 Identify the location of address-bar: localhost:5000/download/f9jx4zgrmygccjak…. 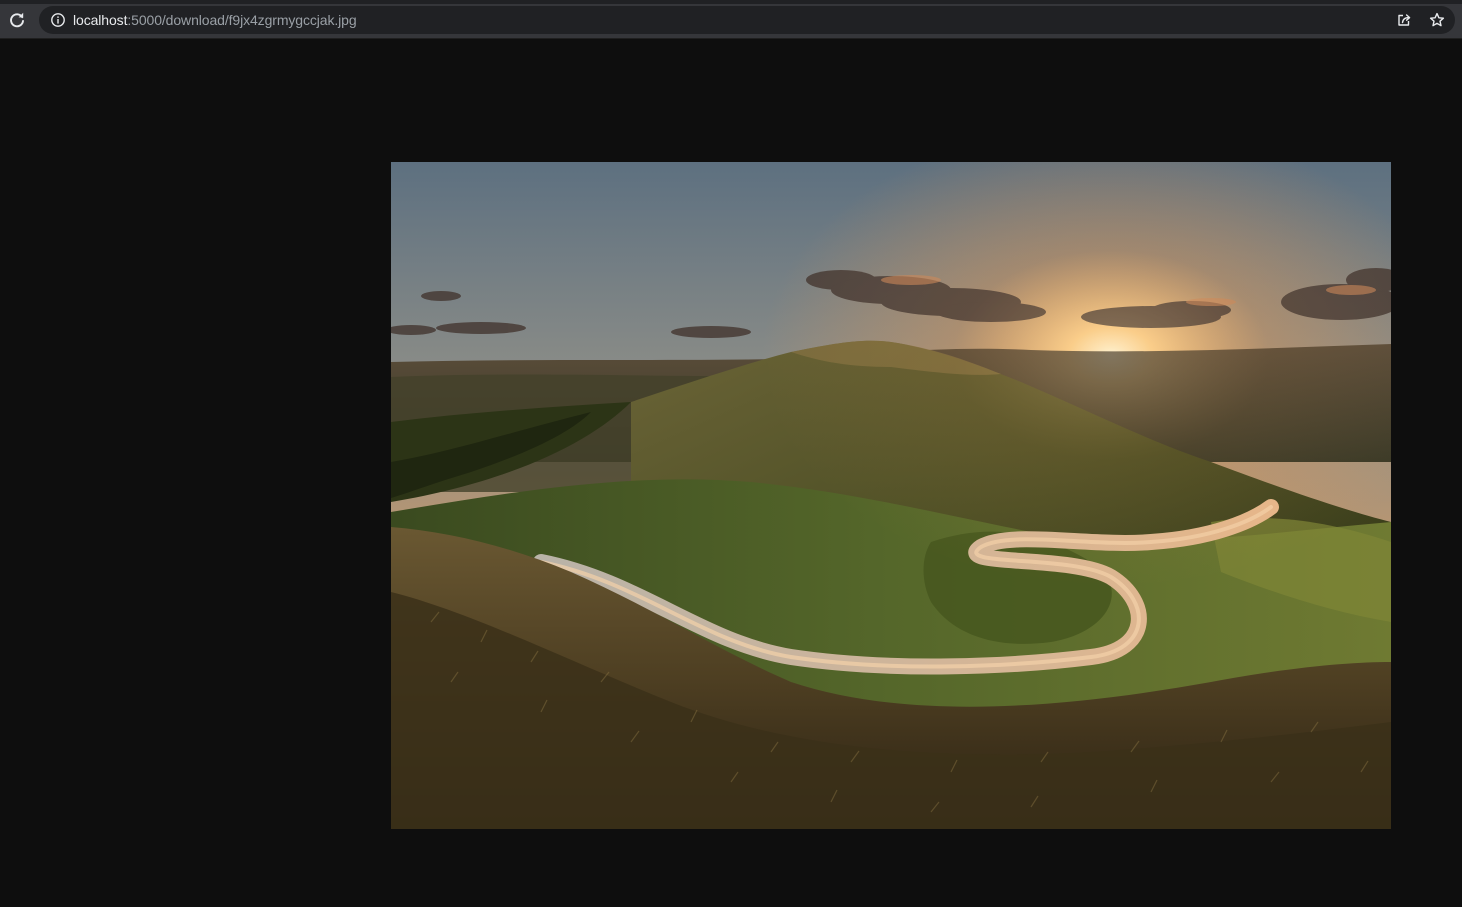
(747, 20).